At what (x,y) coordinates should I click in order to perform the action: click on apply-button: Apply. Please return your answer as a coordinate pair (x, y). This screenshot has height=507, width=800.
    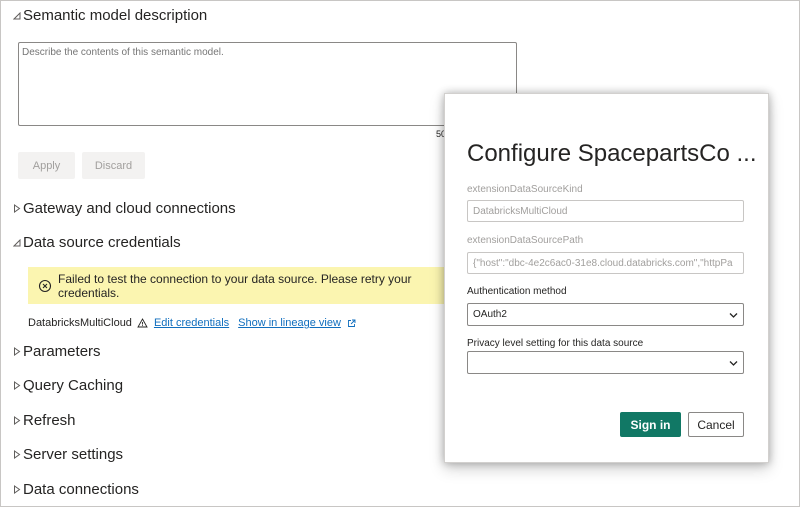
    Looking at the image, I should click on (46, 165).